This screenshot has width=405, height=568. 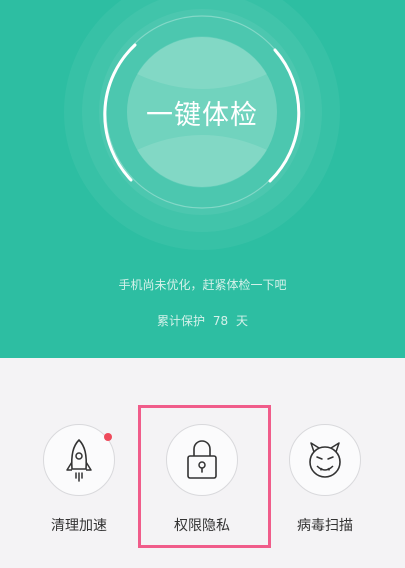 I want to click on cleanup-badge-dot, so click(x=108, y=437).